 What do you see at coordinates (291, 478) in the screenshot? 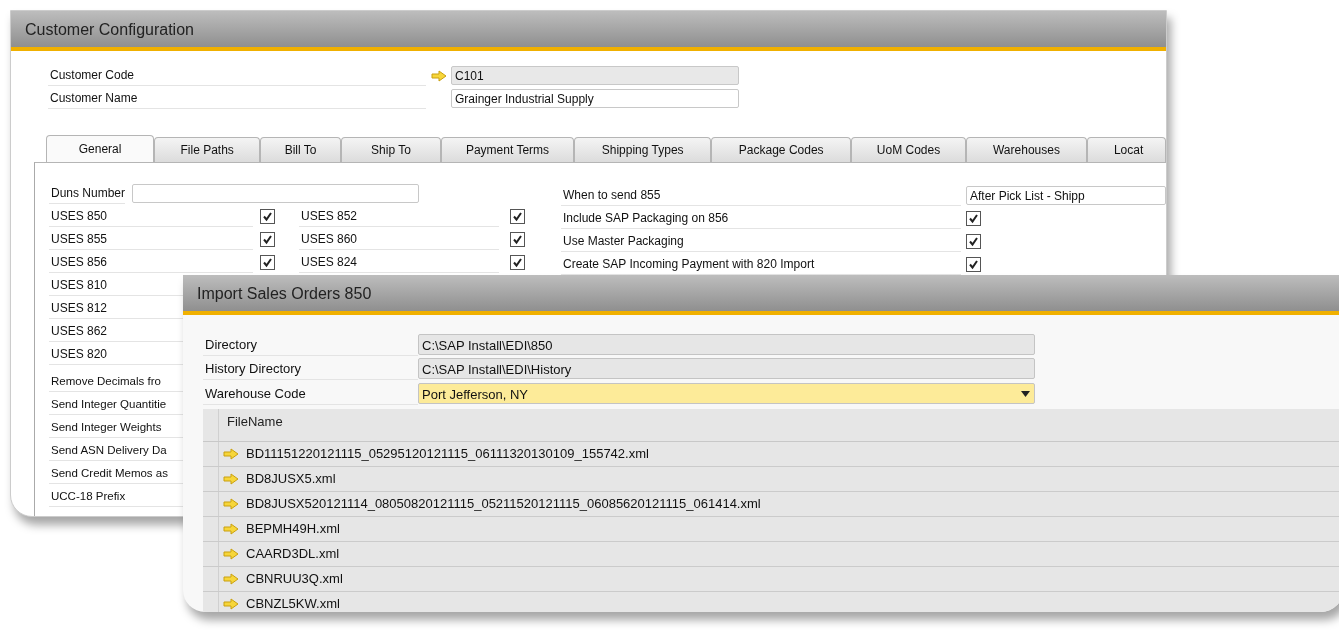
I see `table-cell: BD8JUSX5.xml` at bounding box center [291, 478].